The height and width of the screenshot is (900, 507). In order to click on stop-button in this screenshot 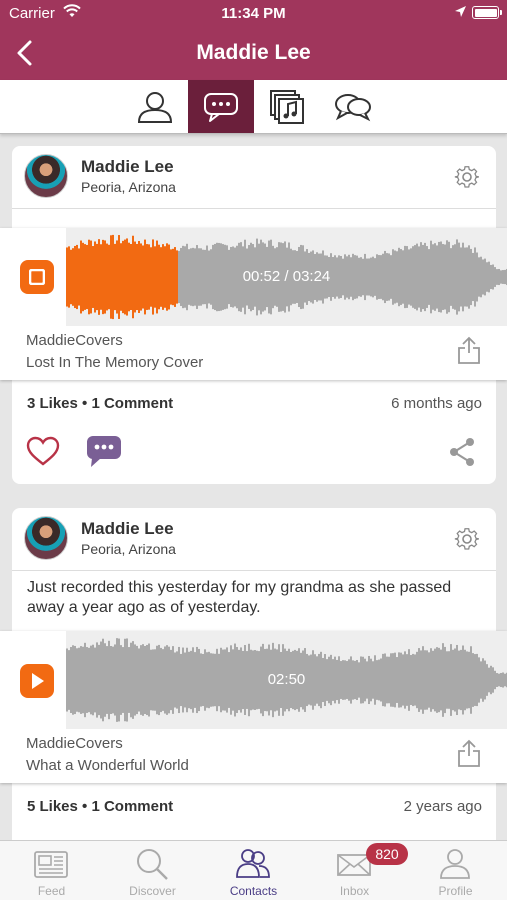, I will do `click(37, 277)`.